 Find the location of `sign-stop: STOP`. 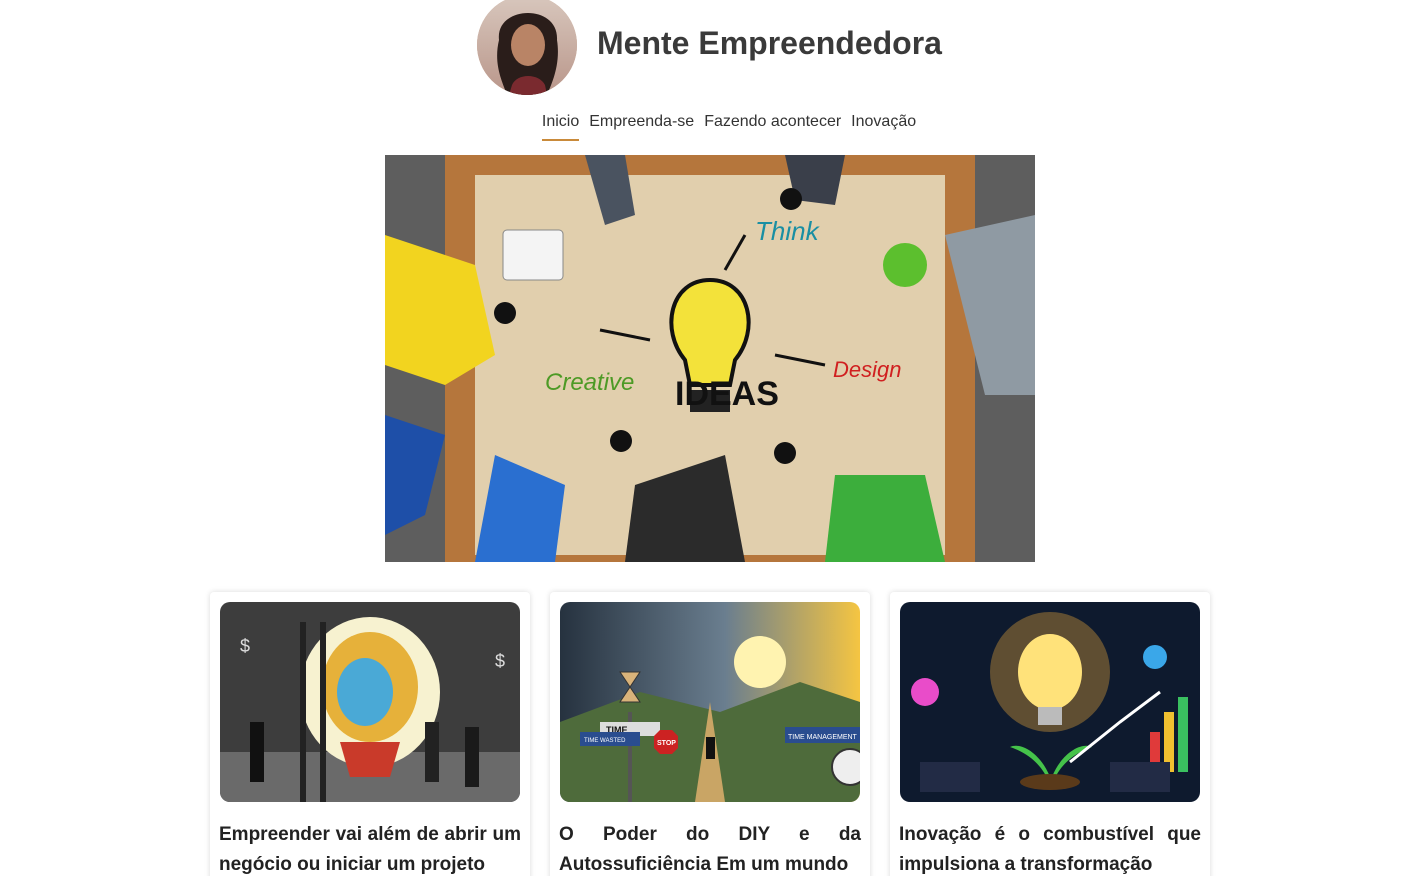

sign-stop: STOP is located at coordinates (666, 743).